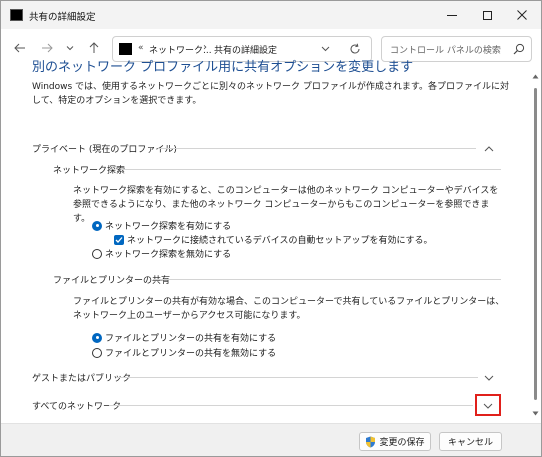 The image size is (542, 457). I want to click on arrow-right-icon, so click(47, 48).